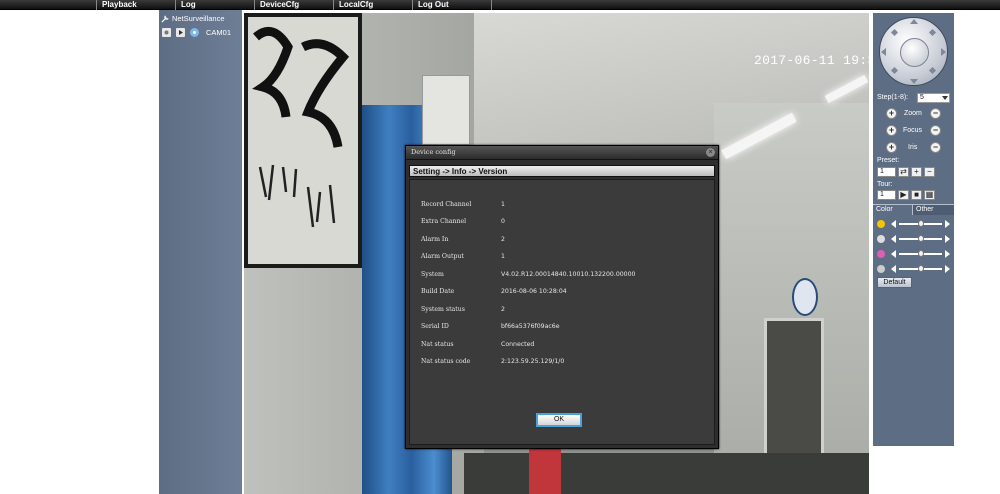  I want to click on contrast-icon, so click(881, 239).